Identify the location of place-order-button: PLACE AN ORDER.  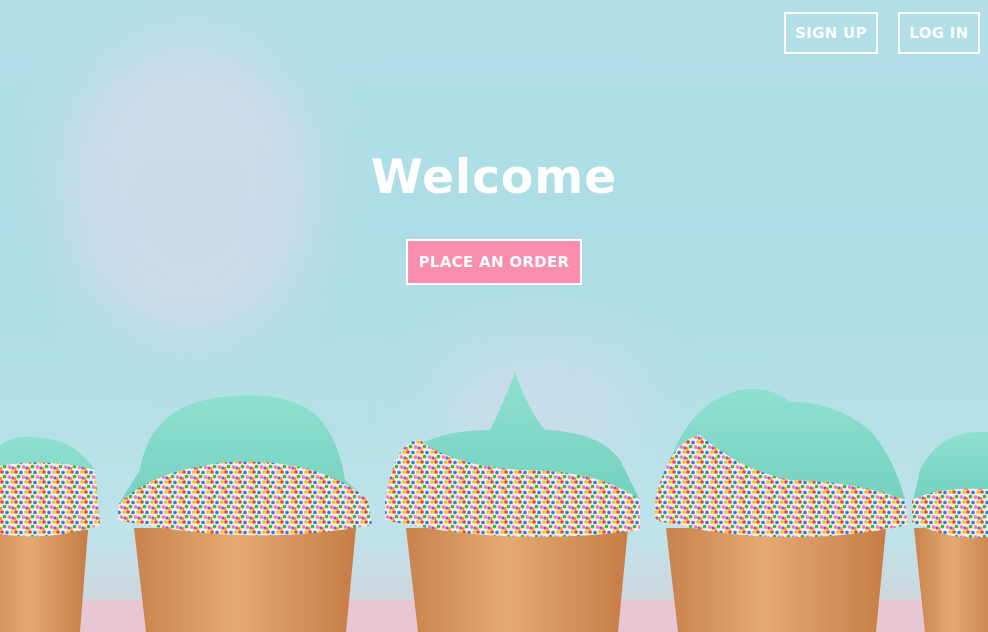
(494, 262).